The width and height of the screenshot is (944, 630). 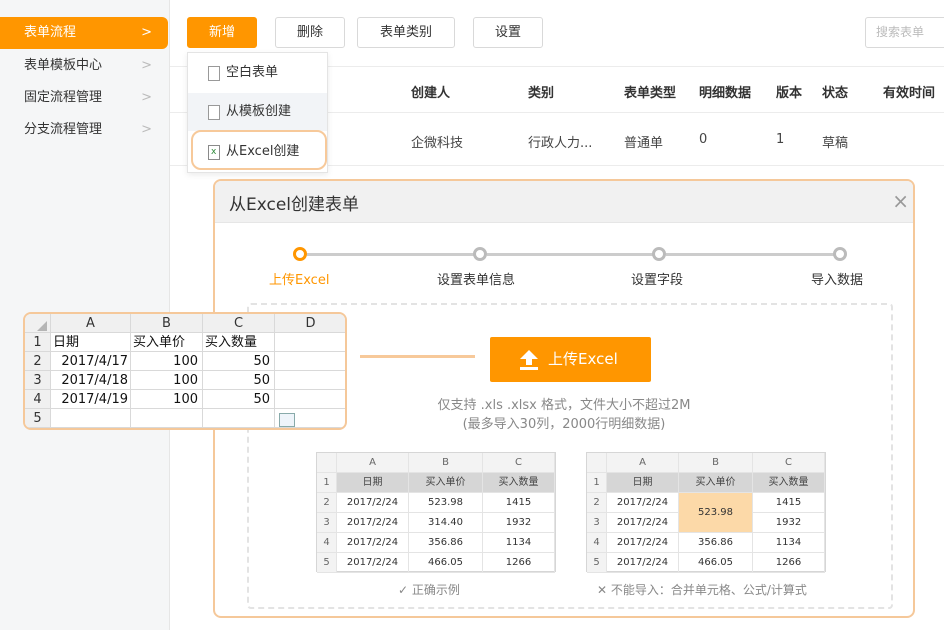 I want to click on add-button: 新增, so click(x=222, y=32).